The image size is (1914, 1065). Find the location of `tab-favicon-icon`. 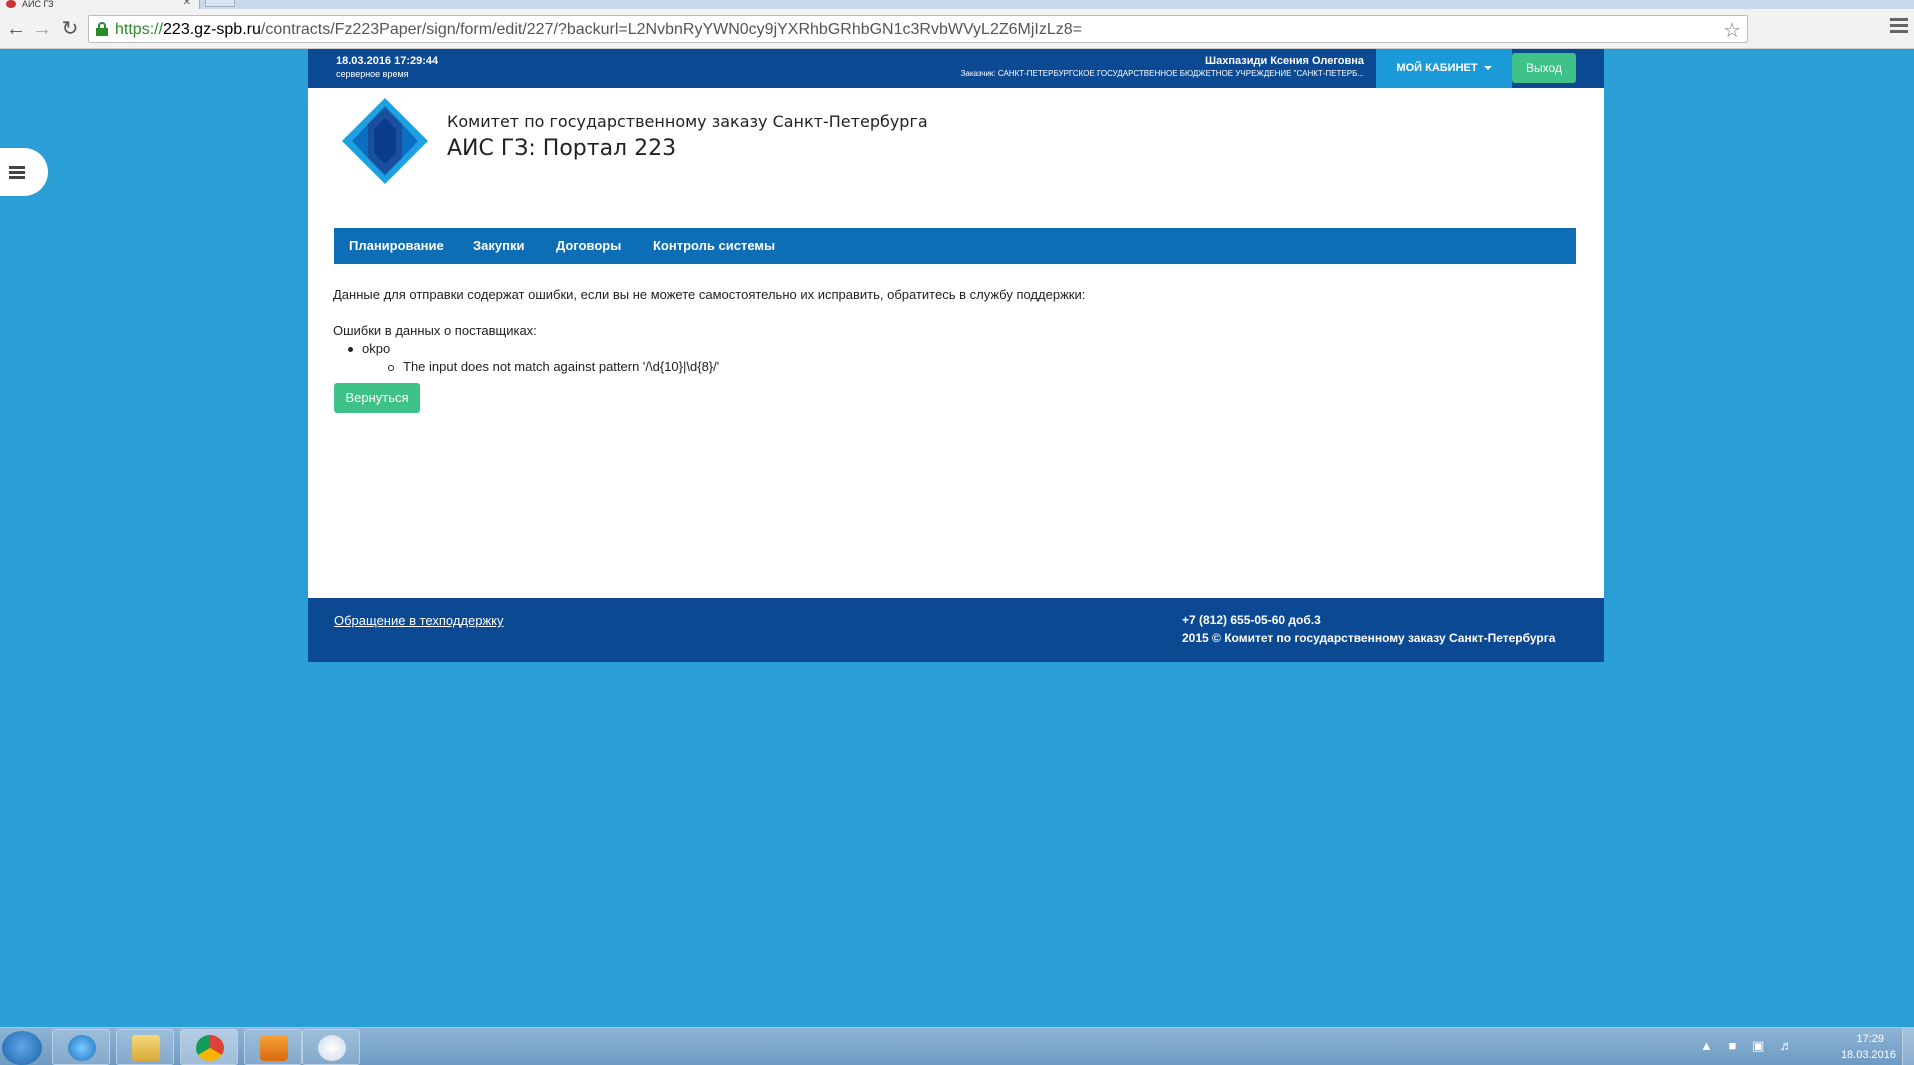

tab-favicon-icon is located at coordinates (11, 4).